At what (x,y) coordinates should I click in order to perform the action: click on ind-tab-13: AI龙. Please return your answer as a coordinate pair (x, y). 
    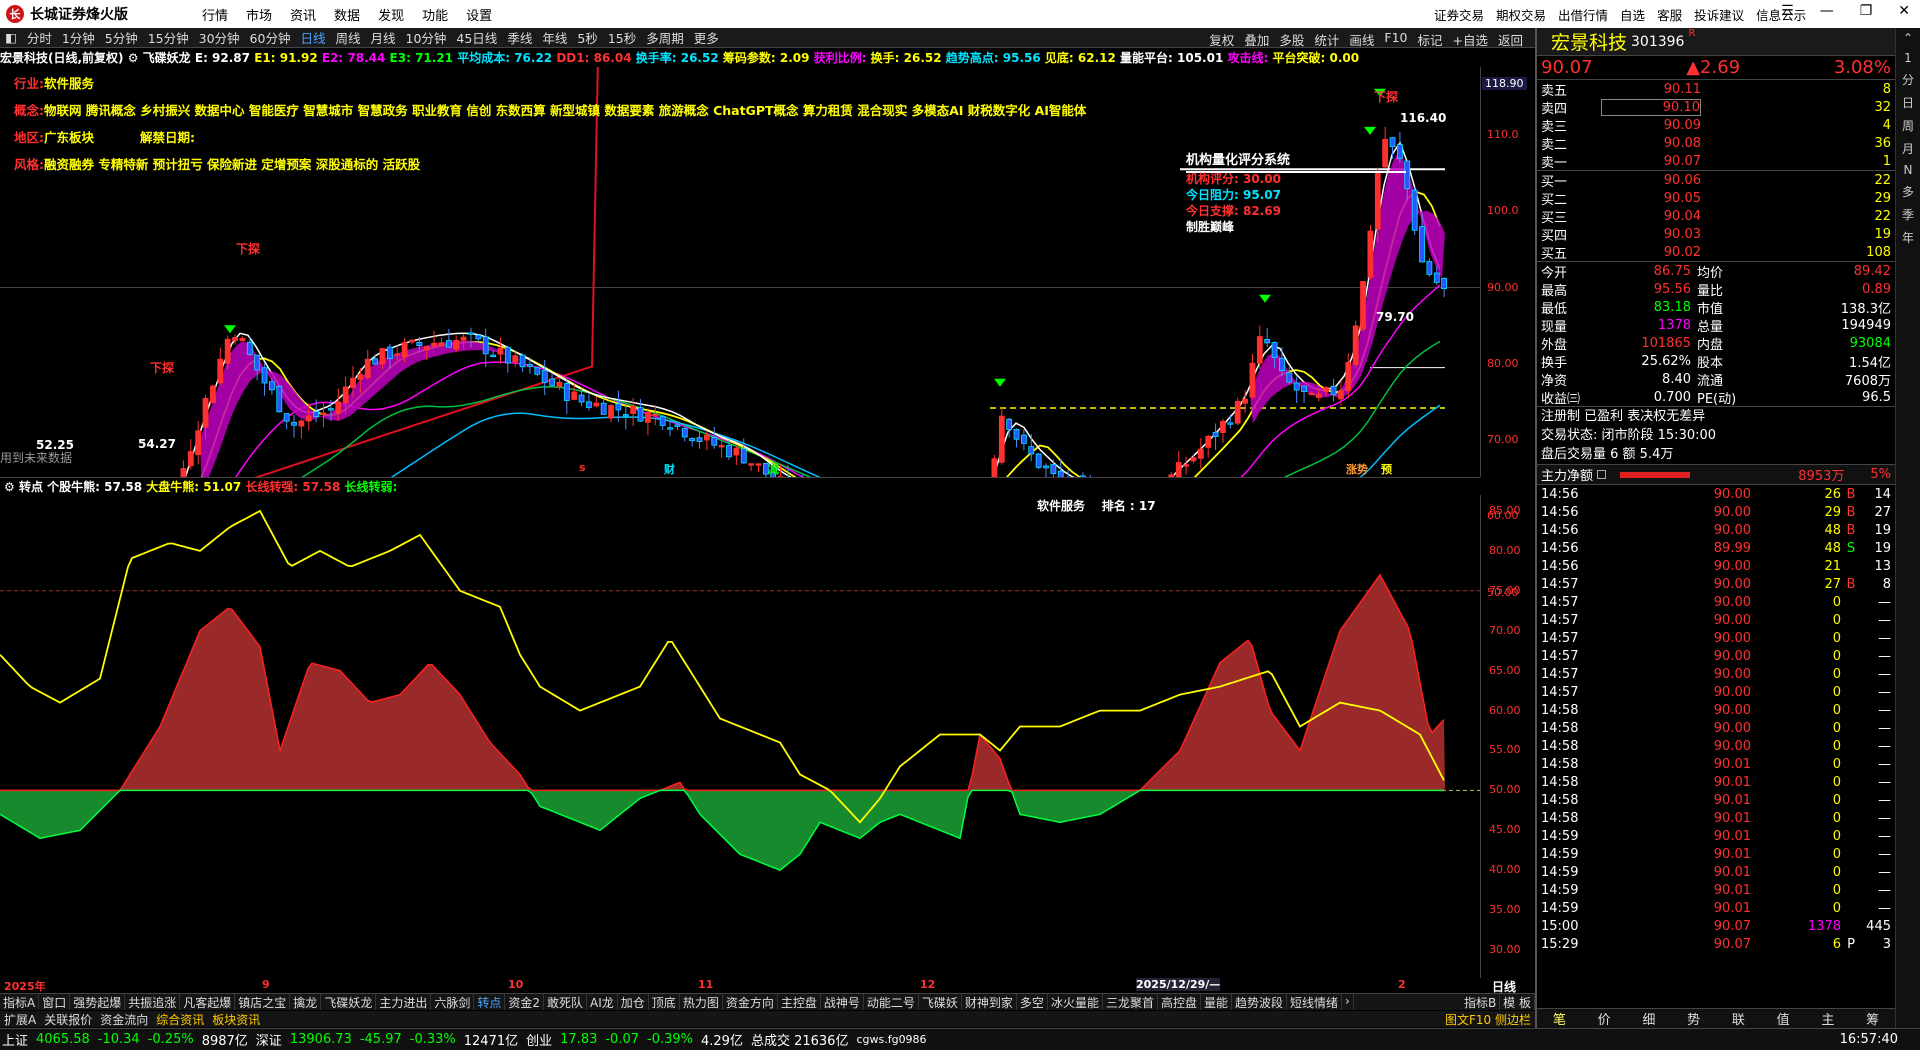
    Looking at the image, I should click on (602, 1002).